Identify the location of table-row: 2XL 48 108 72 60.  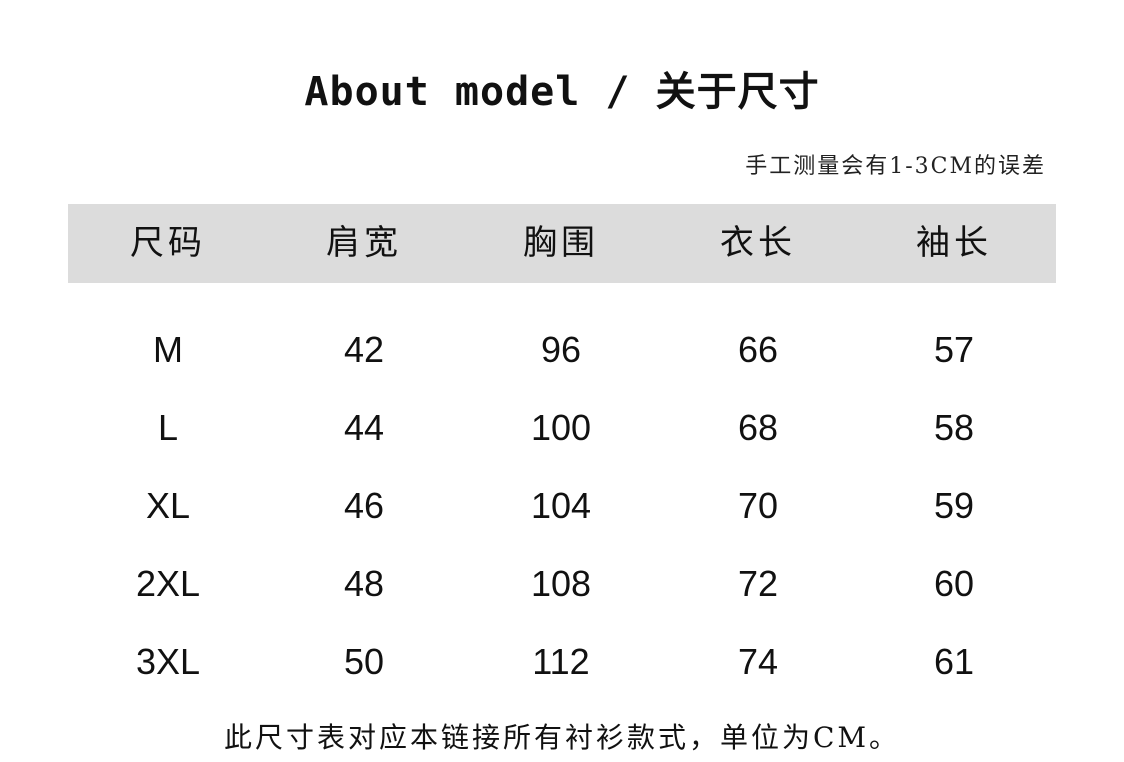
(562, 584).